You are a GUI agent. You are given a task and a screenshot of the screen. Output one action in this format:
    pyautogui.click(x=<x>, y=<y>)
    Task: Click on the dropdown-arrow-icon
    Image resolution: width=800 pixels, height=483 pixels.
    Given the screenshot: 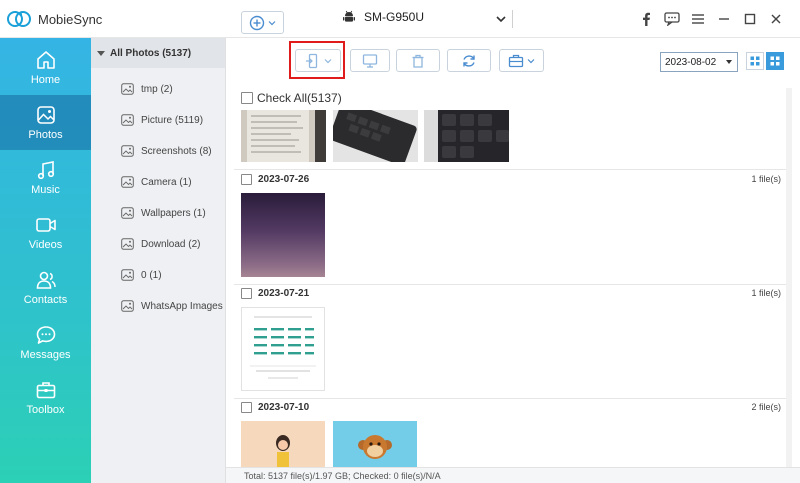 What is the action you would take?
    pyautogui.click(x=729, y=62)
    